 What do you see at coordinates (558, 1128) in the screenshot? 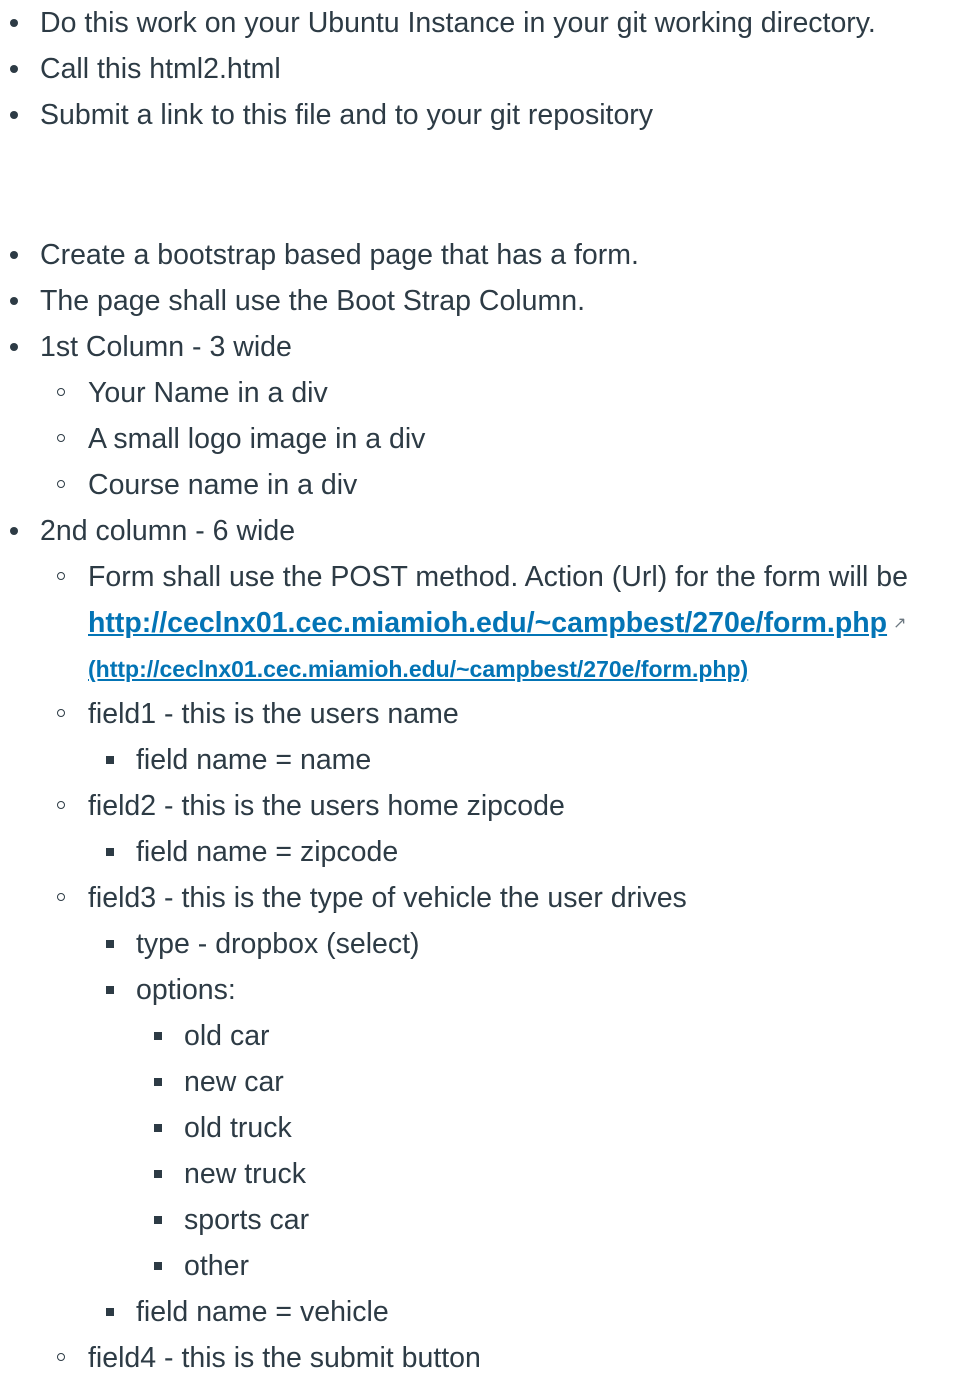
I see `list-item: old truck` at bounding box center [558, 1128].